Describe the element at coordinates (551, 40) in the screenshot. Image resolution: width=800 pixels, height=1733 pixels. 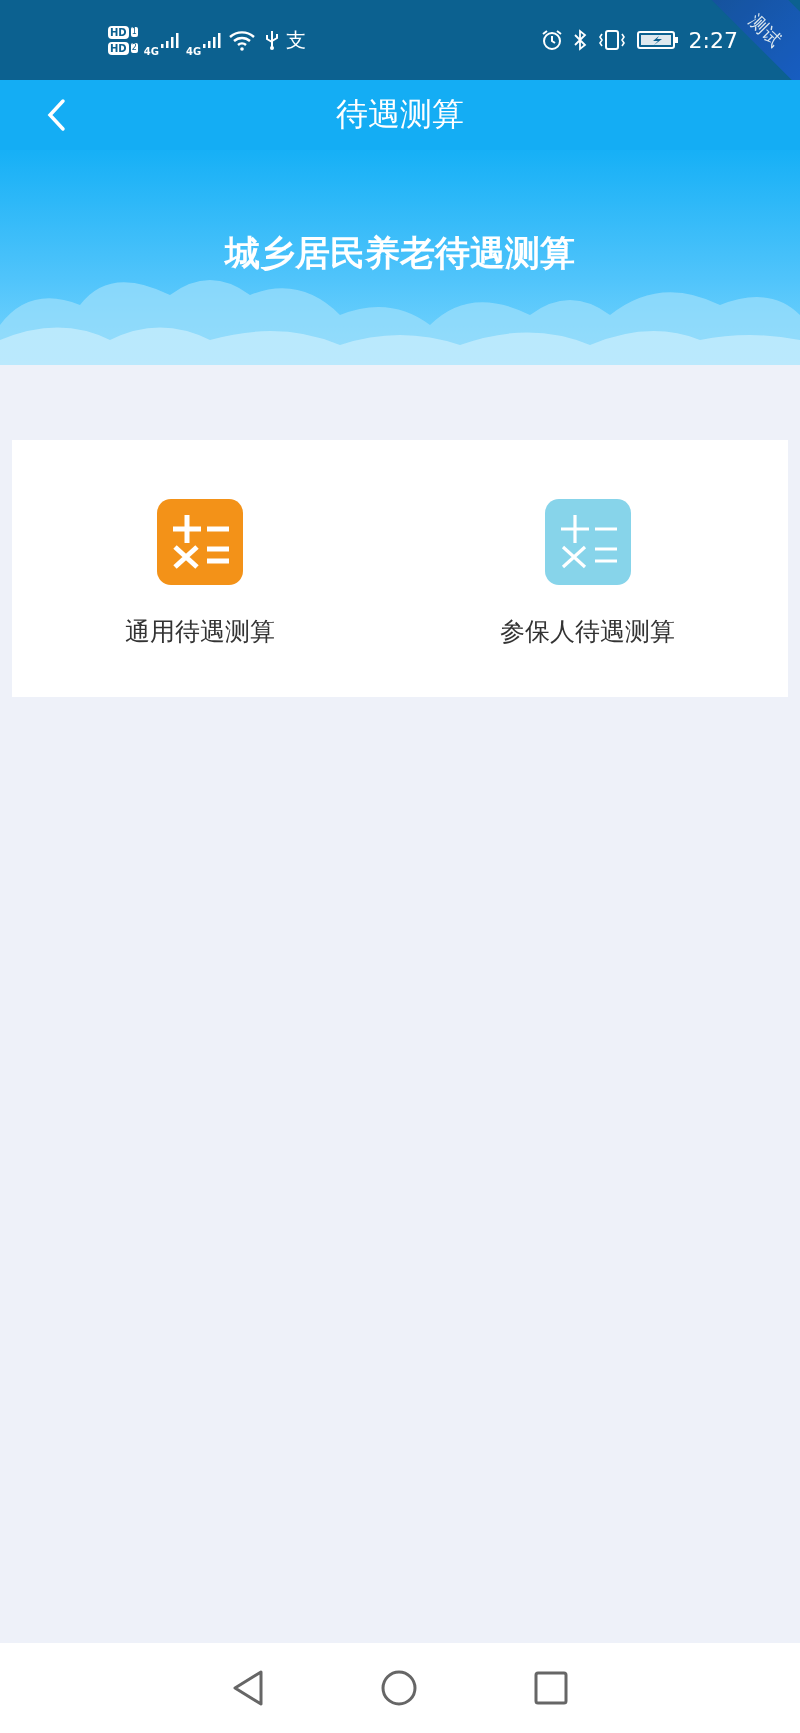
I see `alarm-icon` at that location.